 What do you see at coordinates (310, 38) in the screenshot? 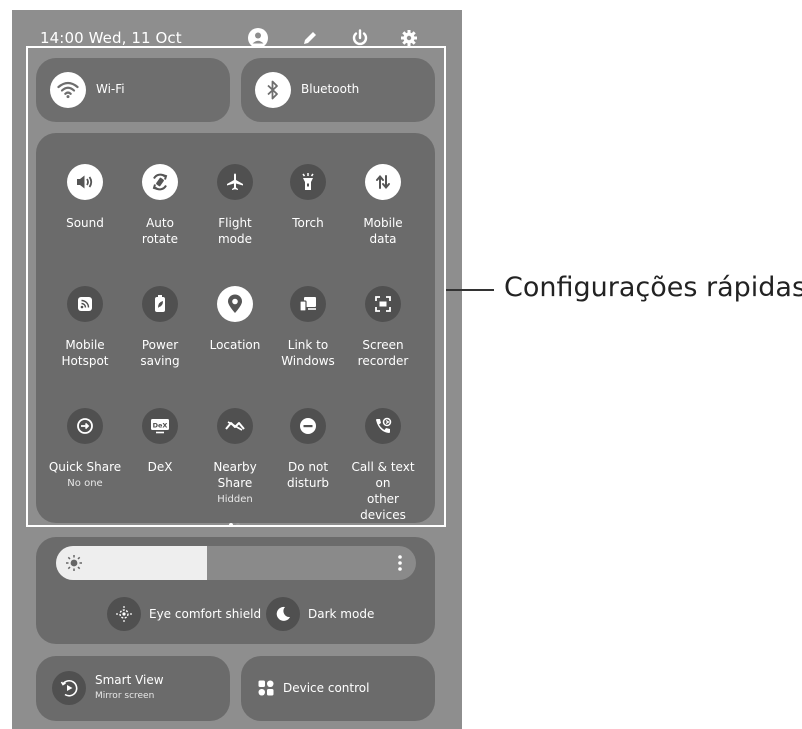
I see `edit-icon` at bounding box center [310, 38].